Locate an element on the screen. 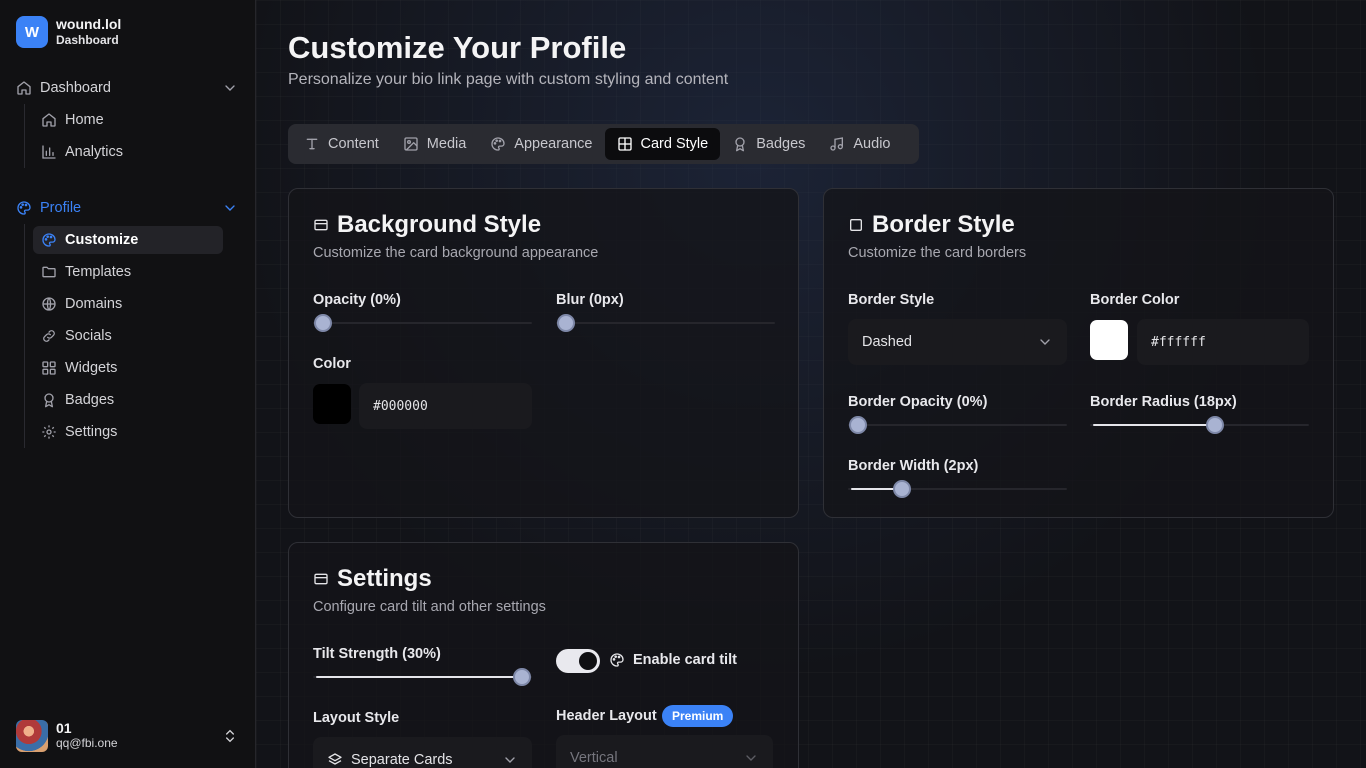 The image size is (1366, 768). nav-group-dashboard: Dashboard is located at coordinates (128, 88).